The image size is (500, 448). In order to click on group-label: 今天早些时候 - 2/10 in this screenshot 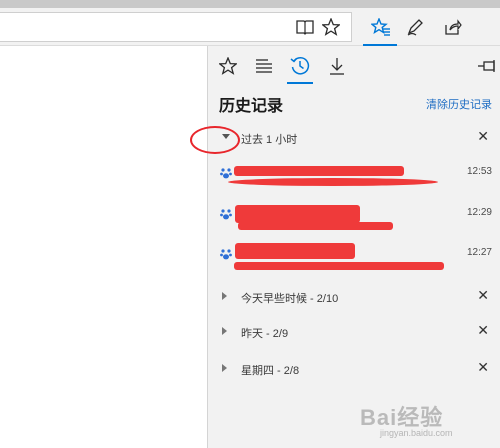, I will do `click(290, 299)`.